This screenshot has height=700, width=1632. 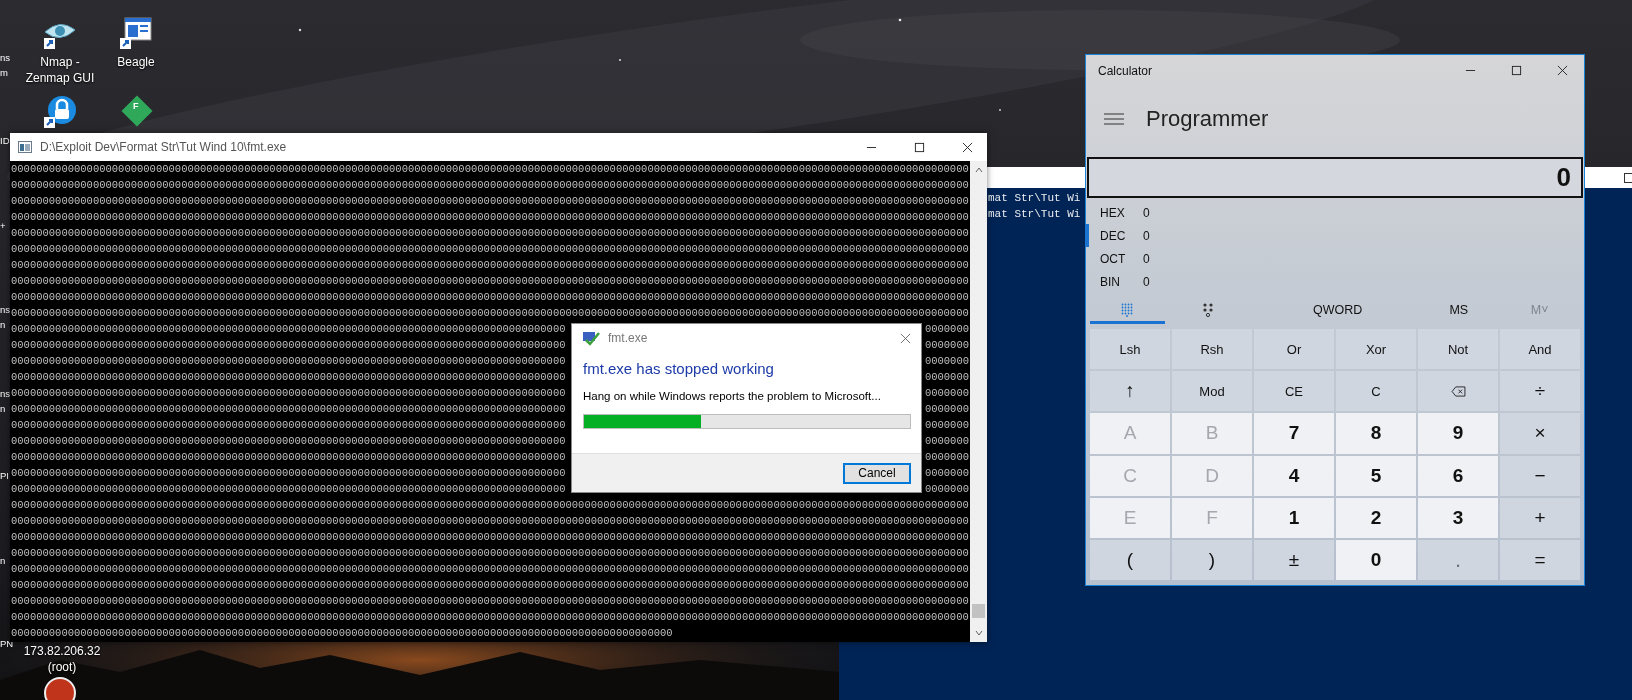 I want to click on scrollbar, so click(x=978, y=401).